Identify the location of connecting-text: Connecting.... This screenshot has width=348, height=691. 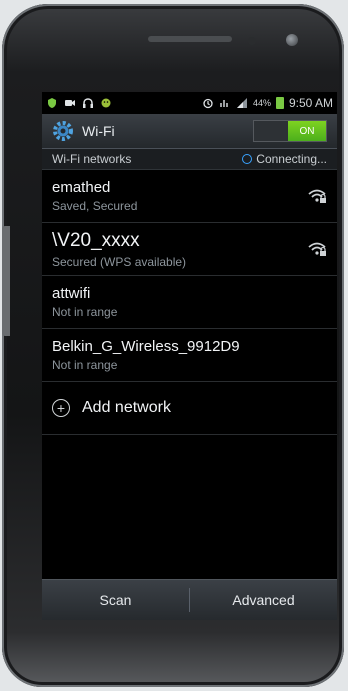
(291, 159).